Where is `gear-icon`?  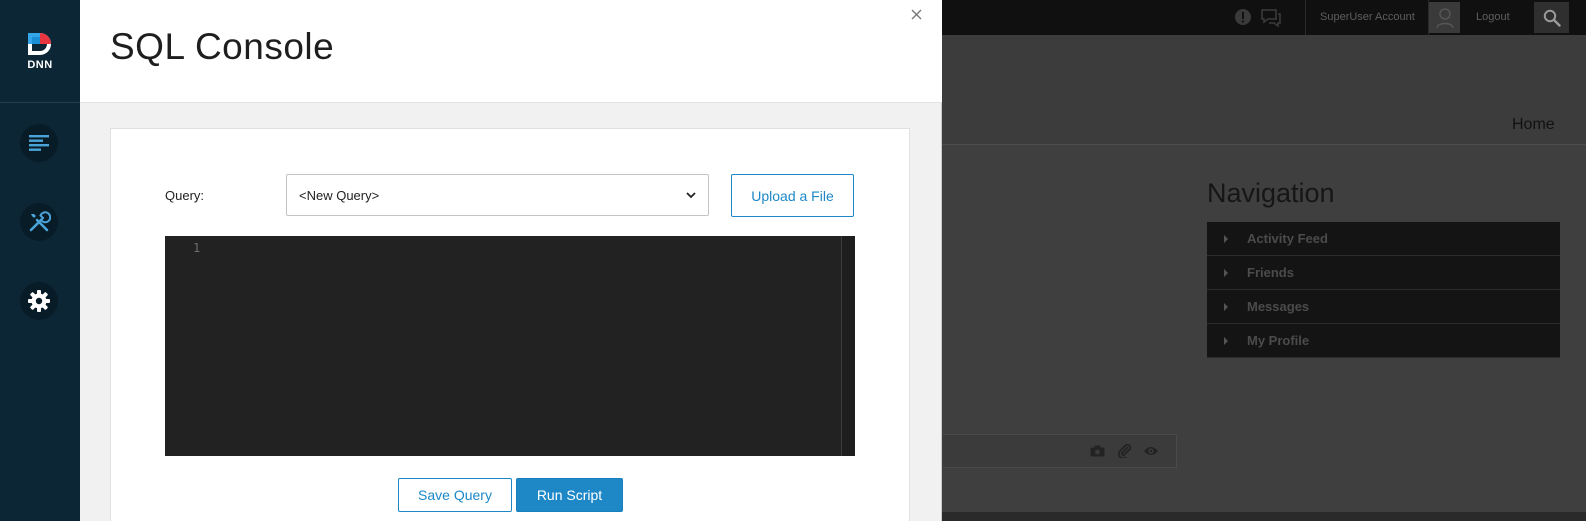 gear-icon is located at coordinates (39, 301).